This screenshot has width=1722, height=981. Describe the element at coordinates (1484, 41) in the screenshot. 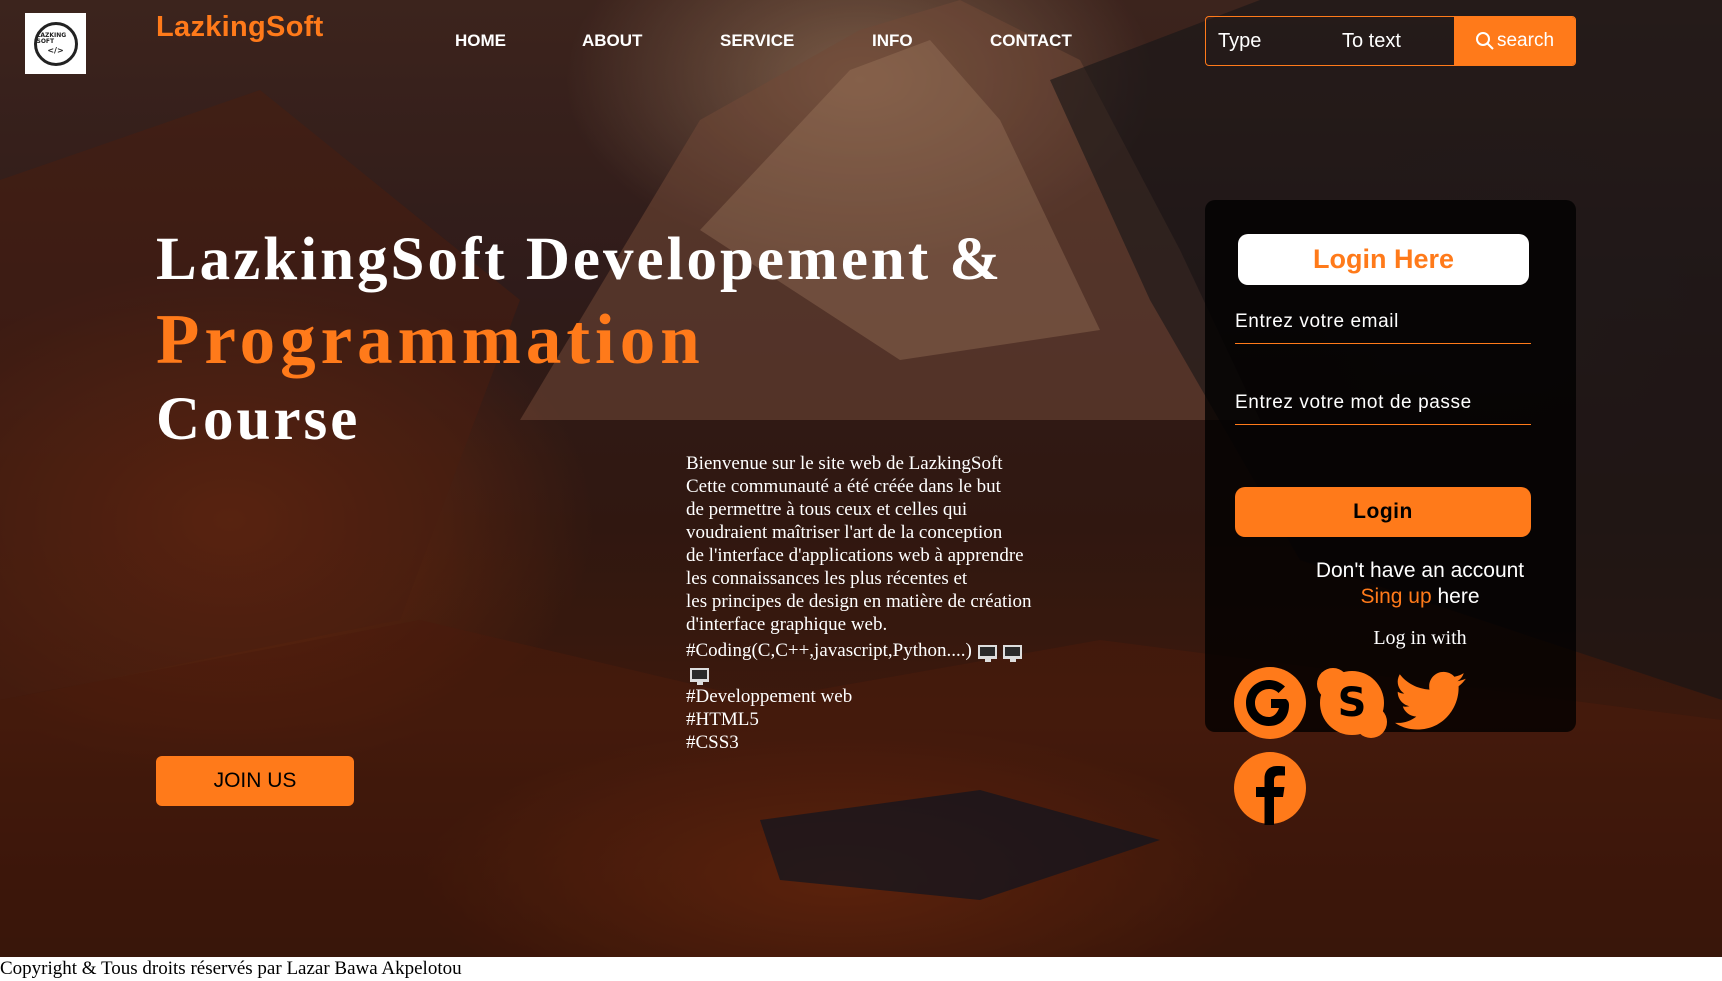

I see `search-icon` at that location.